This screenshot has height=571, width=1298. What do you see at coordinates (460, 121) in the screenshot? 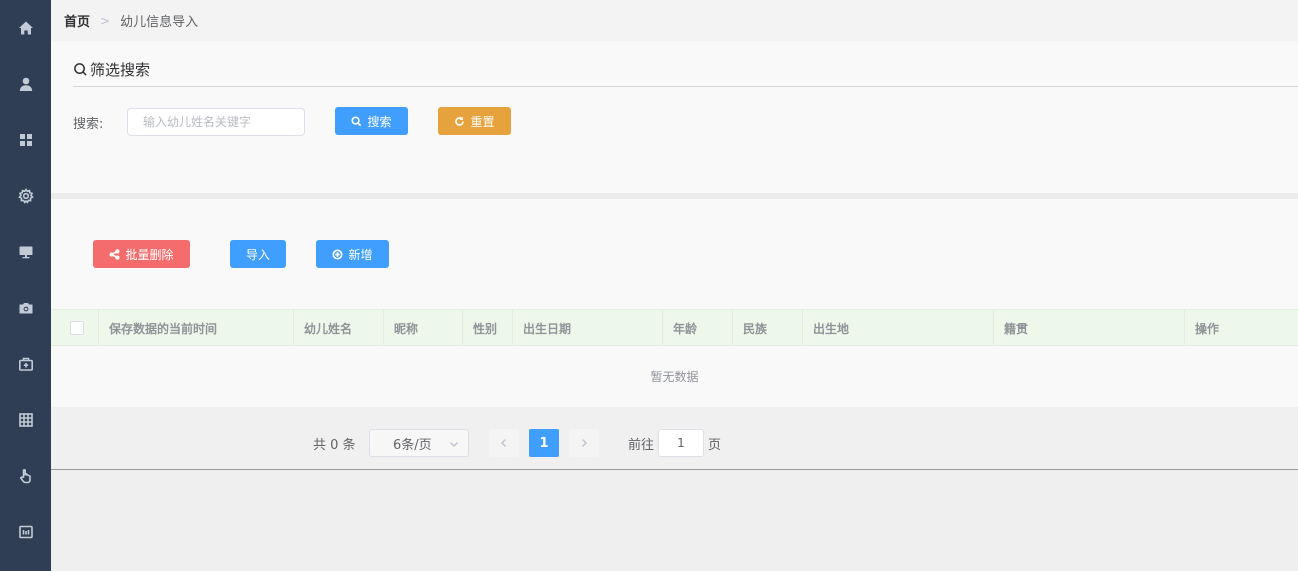
I see `refresh-icon` at bounding box center [460, 121].